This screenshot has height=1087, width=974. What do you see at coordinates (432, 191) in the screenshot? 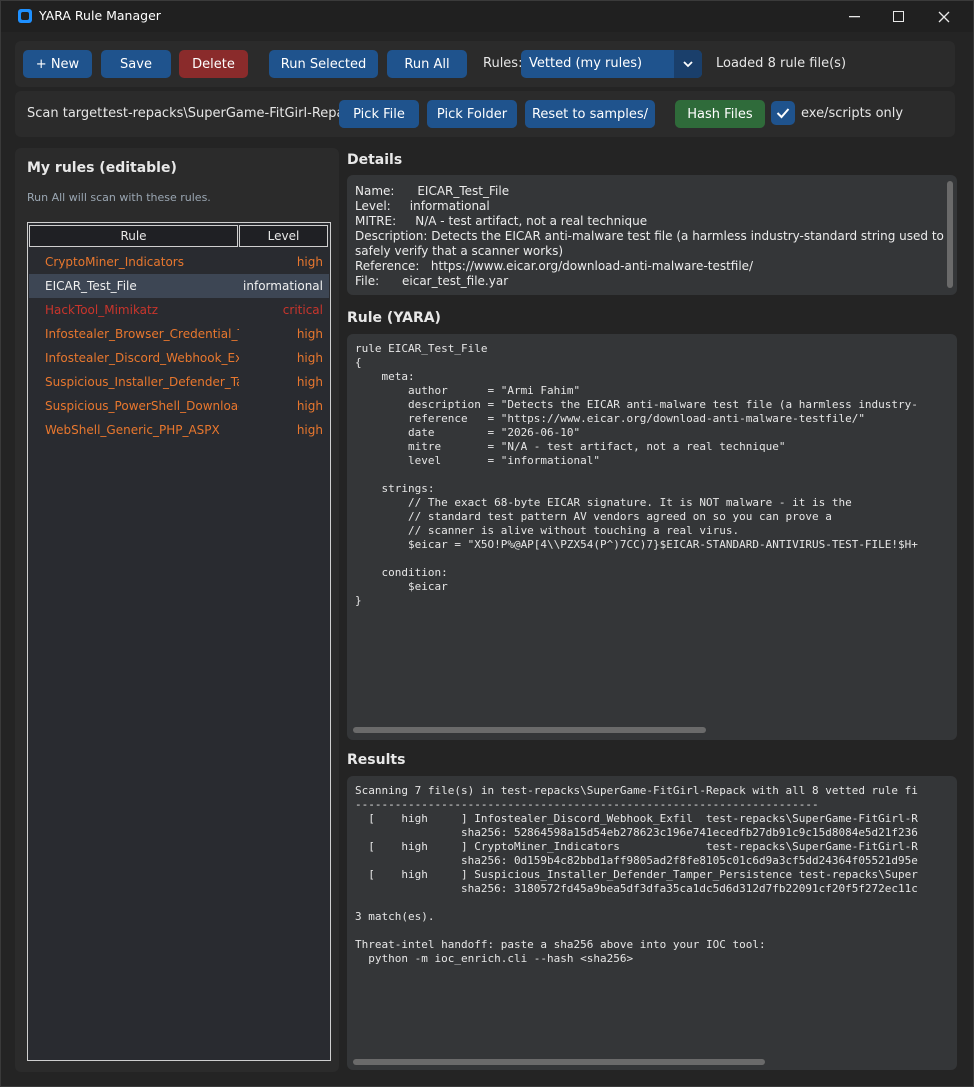
I see `details-line: Name: EICAR_Test_File` at bounding box center [432, 191].